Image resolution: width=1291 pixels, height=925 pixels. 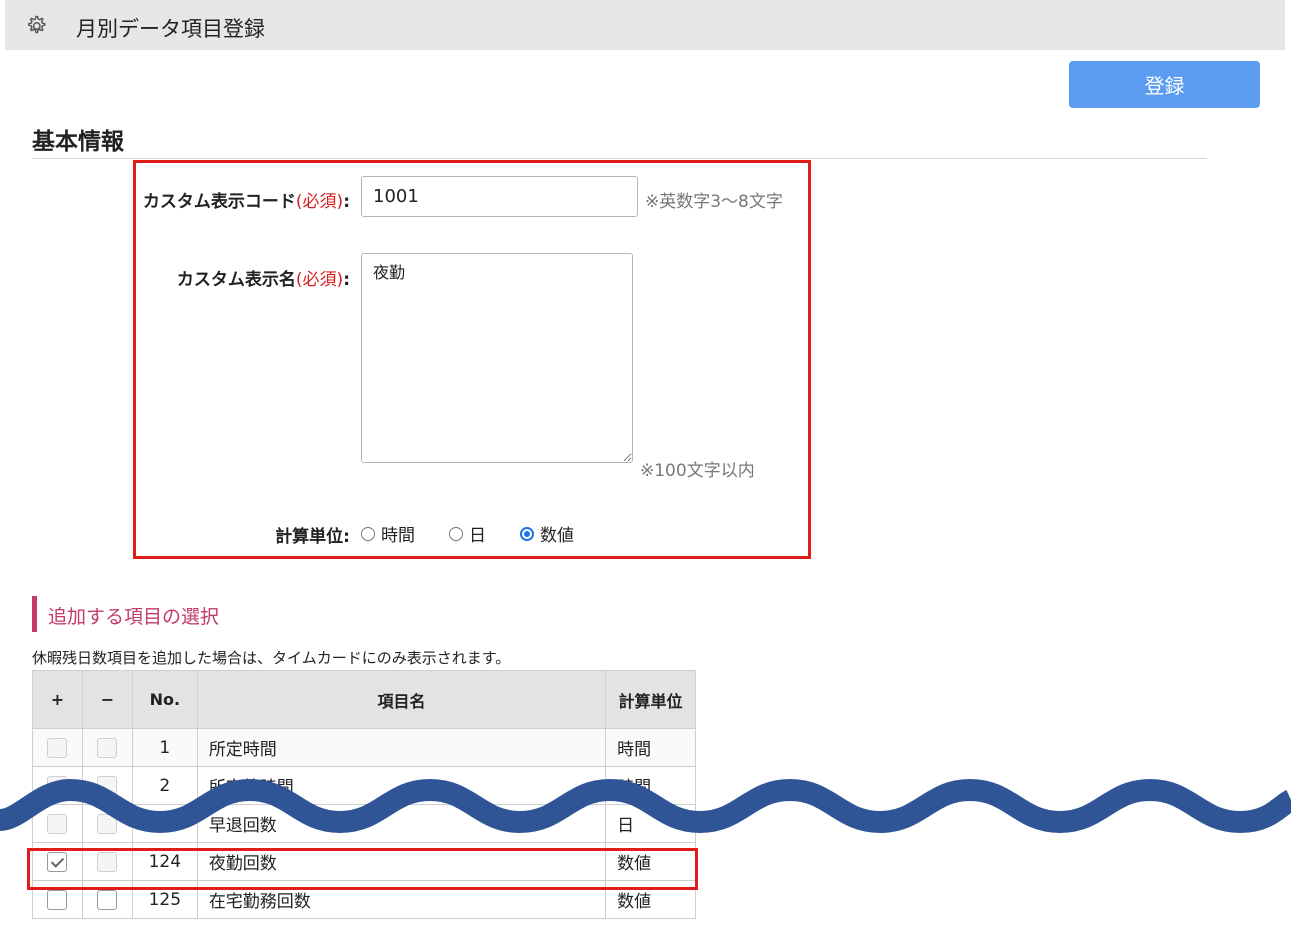 I want to click on remove-cell, so click(x=107, y=747).